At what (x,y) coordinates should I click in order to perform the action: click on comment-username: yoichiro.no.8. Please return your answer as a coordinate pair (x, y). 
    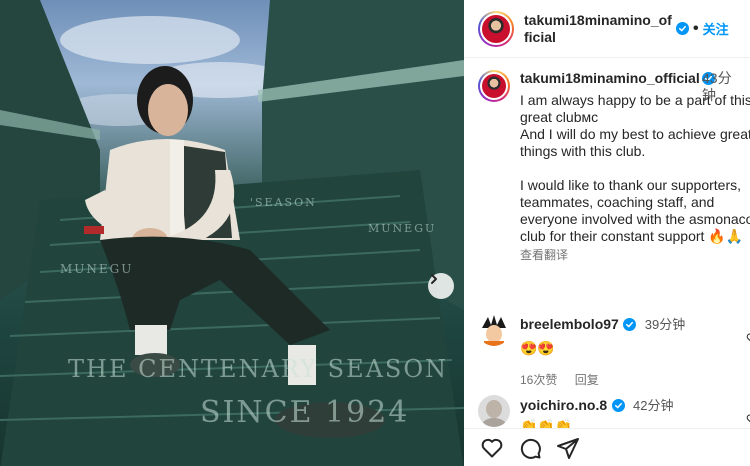
    Looking at the image, I should click on (563, 405).